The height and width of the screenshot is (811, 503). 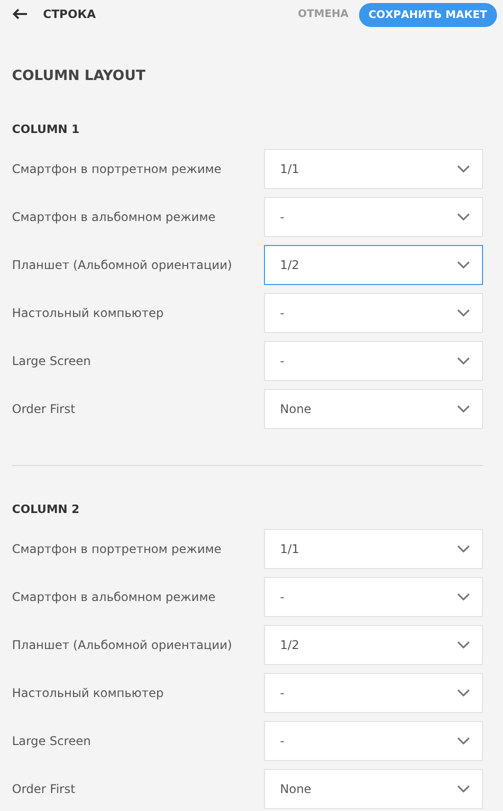 I want to click on column-heading: COLUMN 1, so click(x=46, y=129).